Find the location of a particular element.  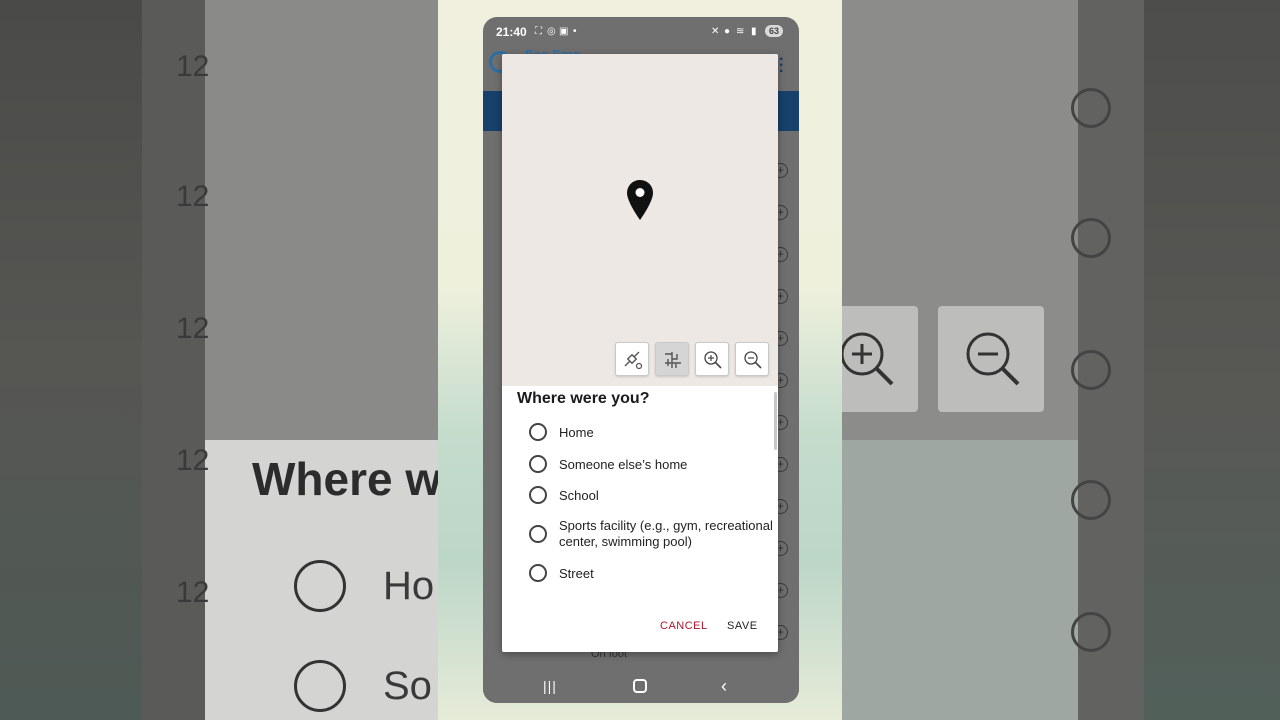

option-someone-elses-home: Someone else’s home is located at coordinates (651, 466).